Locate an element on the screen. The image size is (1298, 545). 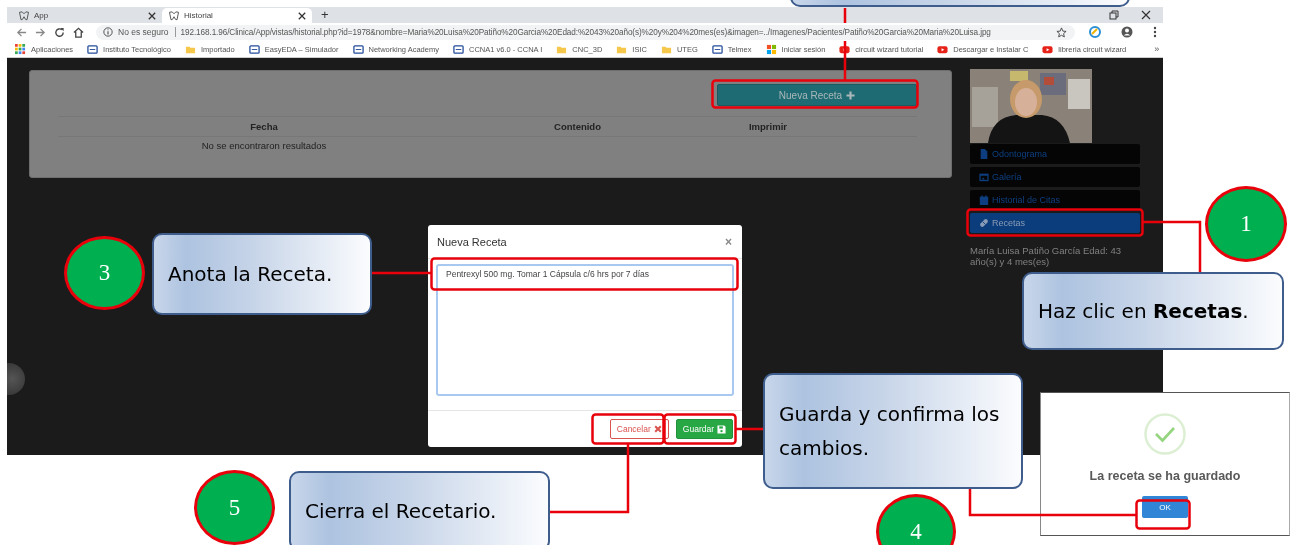
callout-text: Haz clic en Recetas. is located at coordinates (1143, 311).